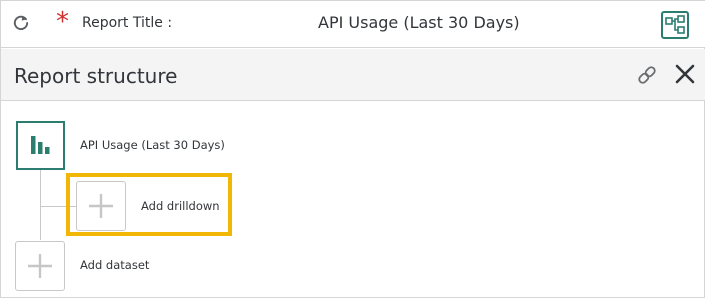 This screenshot has width=705, height=298. I want to click on bar-chart-icon, so click(40, 145).